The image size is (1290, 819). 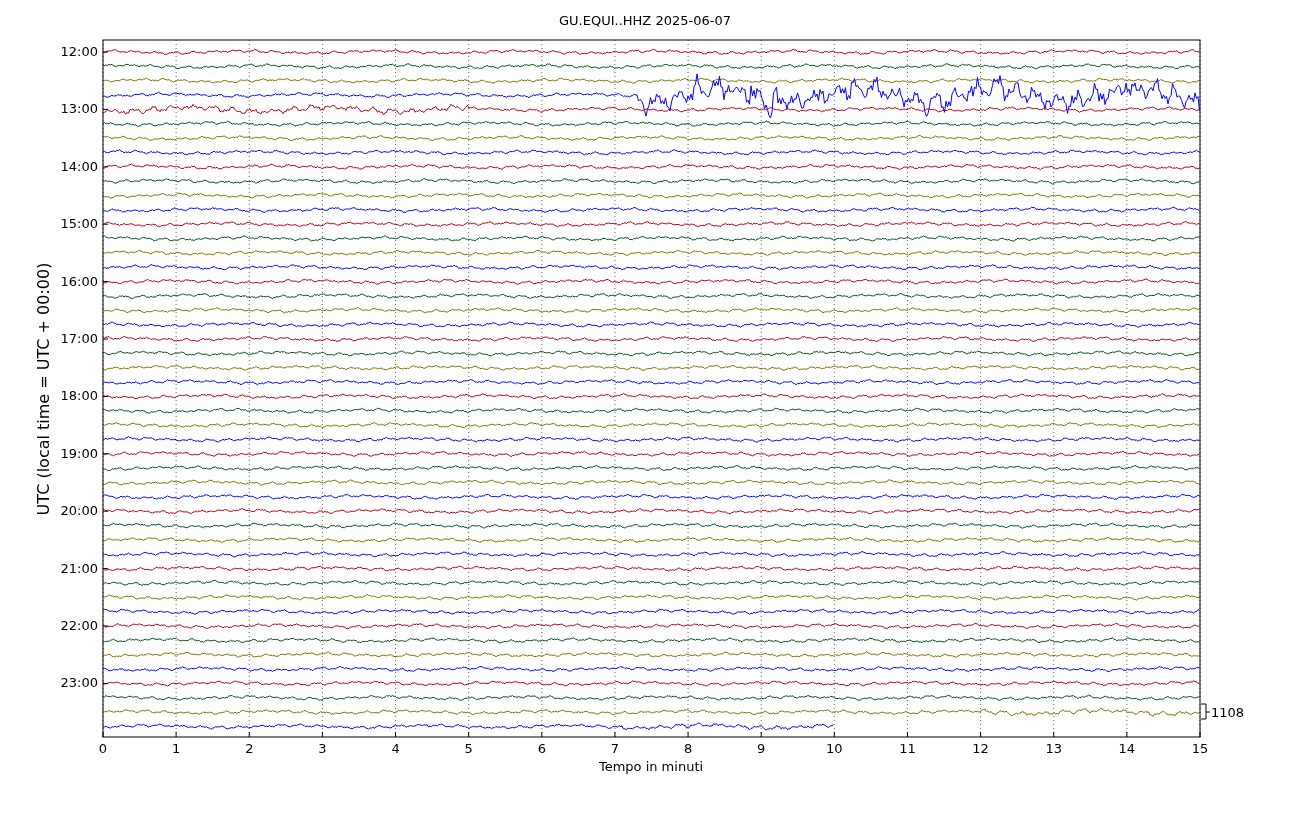 What do you see at coordinates (907, 748) in the screenshot?
I see `x-tick-label: 11` at bounding box center [907, 748].